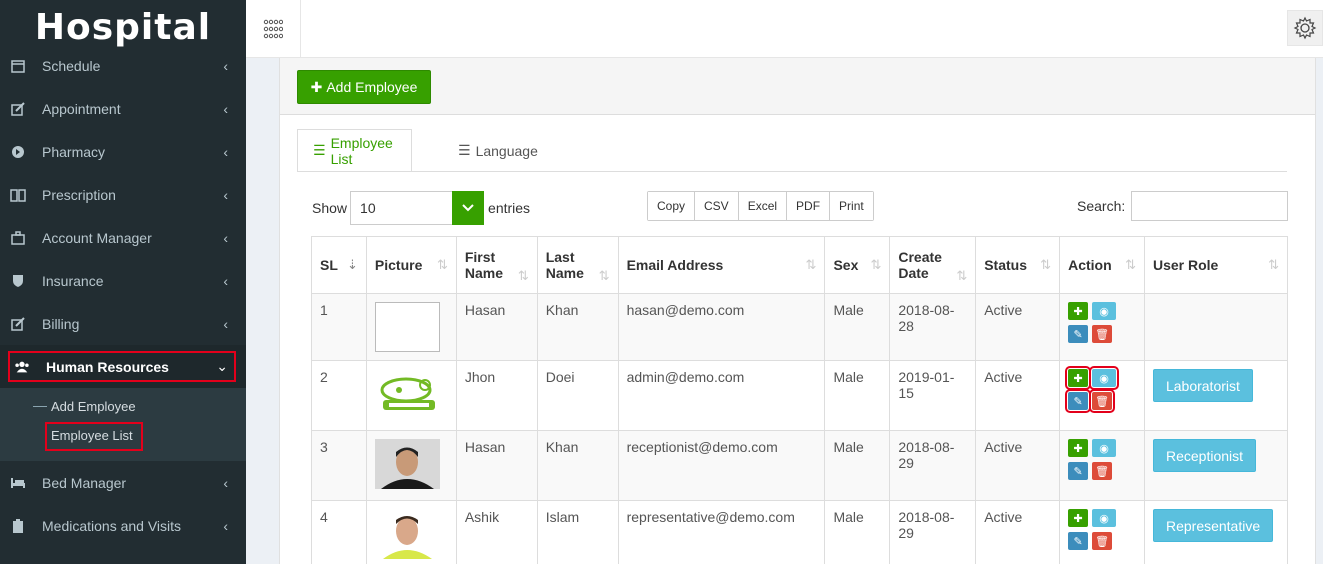 The width and height of the screenshot is (1323, 564). What do you see at coordinates (407, 393) in the screenshot?
I see `opensuse-logo` at bounding box center [407, 393].